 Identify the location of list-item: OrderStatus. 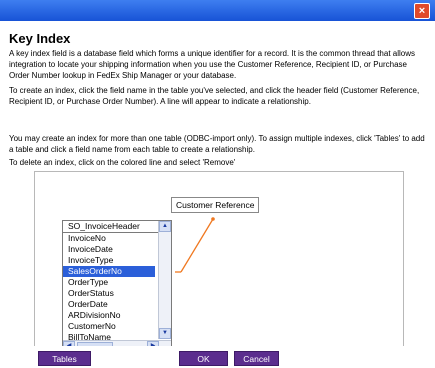
(109, 293).